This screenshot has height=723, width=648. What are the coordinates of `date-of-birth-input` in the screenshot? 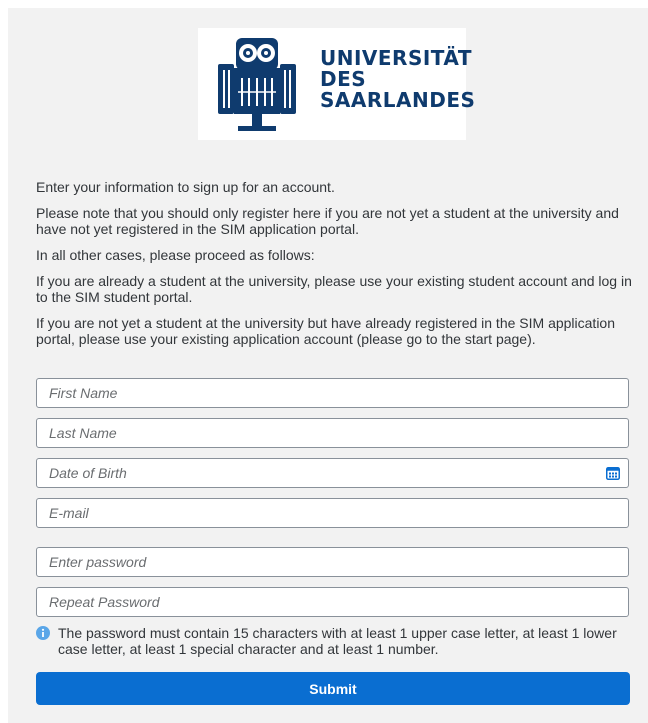 It's located at (332, 473).